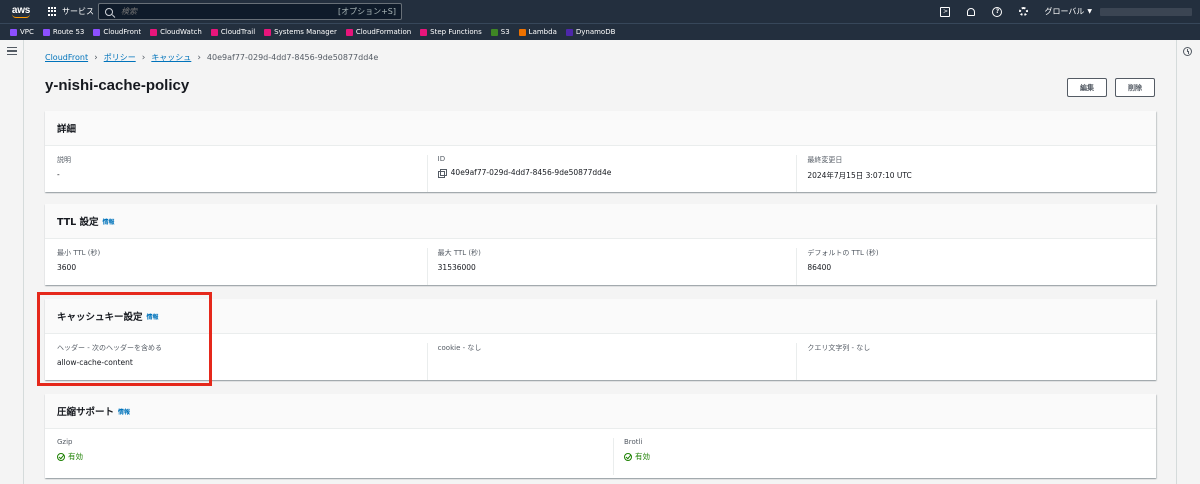 This screenshot has width=1200, height=484. Describe the element at coordinates (976, 266) in the screenshot. I see `default-ttl-field: デフォルトの TTL (秒) 86400` at that location.